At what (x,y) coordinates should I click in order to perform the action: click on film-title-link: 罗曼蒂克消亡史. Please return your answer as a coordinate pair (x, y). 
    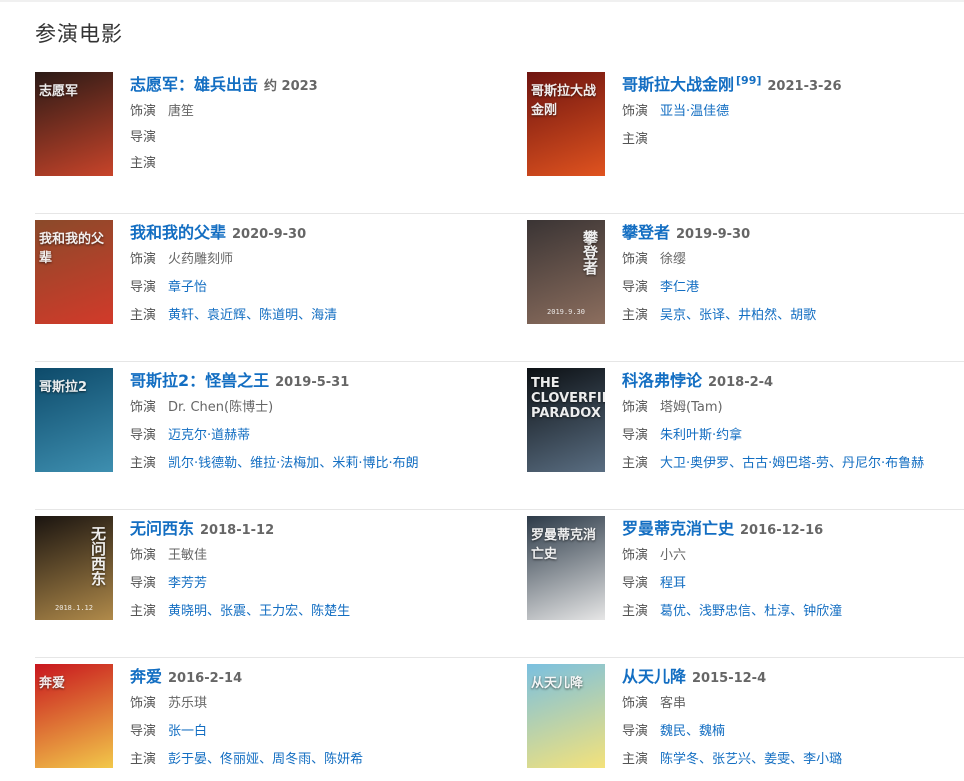
    Looking at the image, I should click on (678, 528).